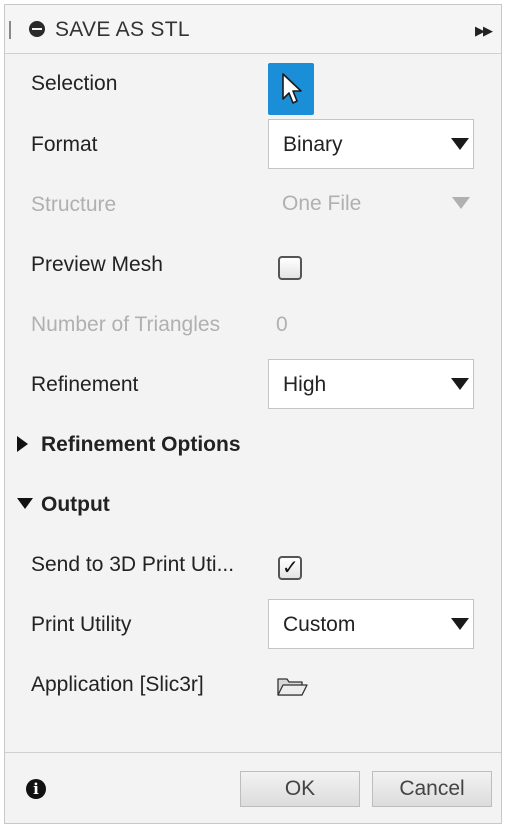 The image size is (506, 828). What do you see at coordinates (305, 384) in the screenshot?
I see `refinement-value: High` at bounding box center [305, 384].